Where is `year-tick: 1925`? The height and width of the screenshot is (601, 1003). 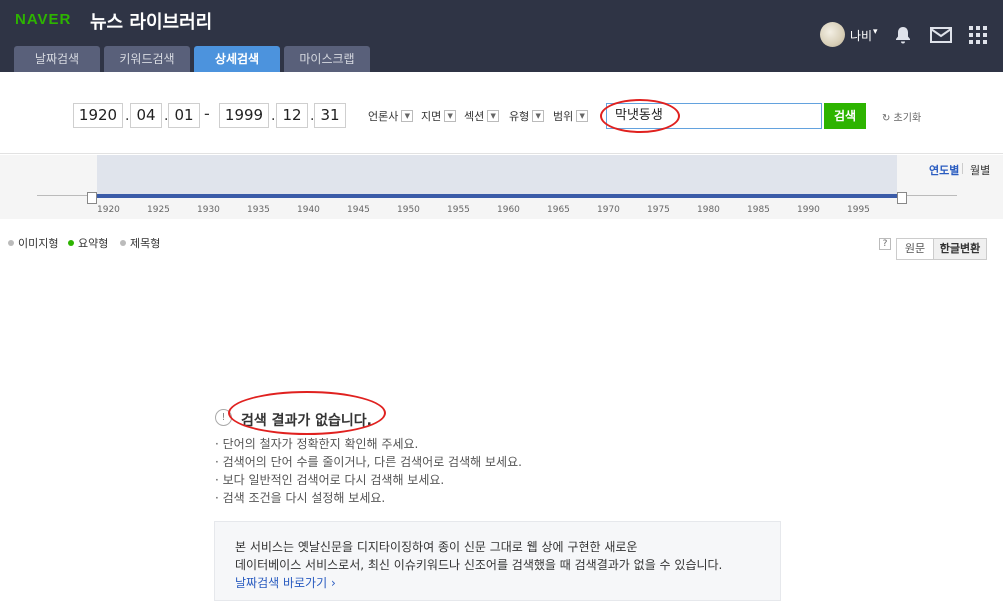
year-tick: 1925 is located at coordinates (158, 210).